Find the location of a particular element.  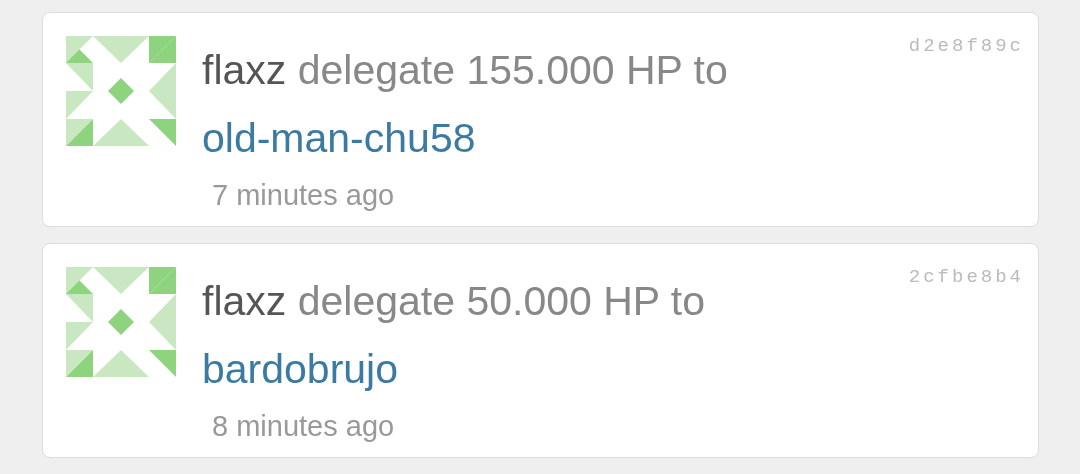

transaction-hash: 2cfbe8b4 is located at coordinates (966, 277).